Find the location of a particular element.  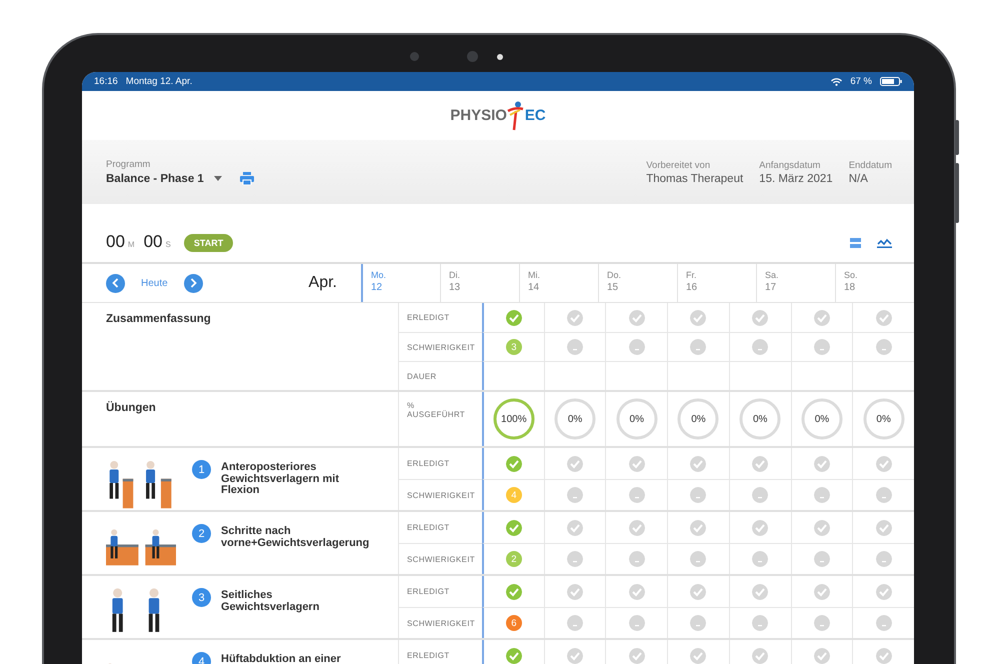

next-week-button is located at coordinates (193, 283).